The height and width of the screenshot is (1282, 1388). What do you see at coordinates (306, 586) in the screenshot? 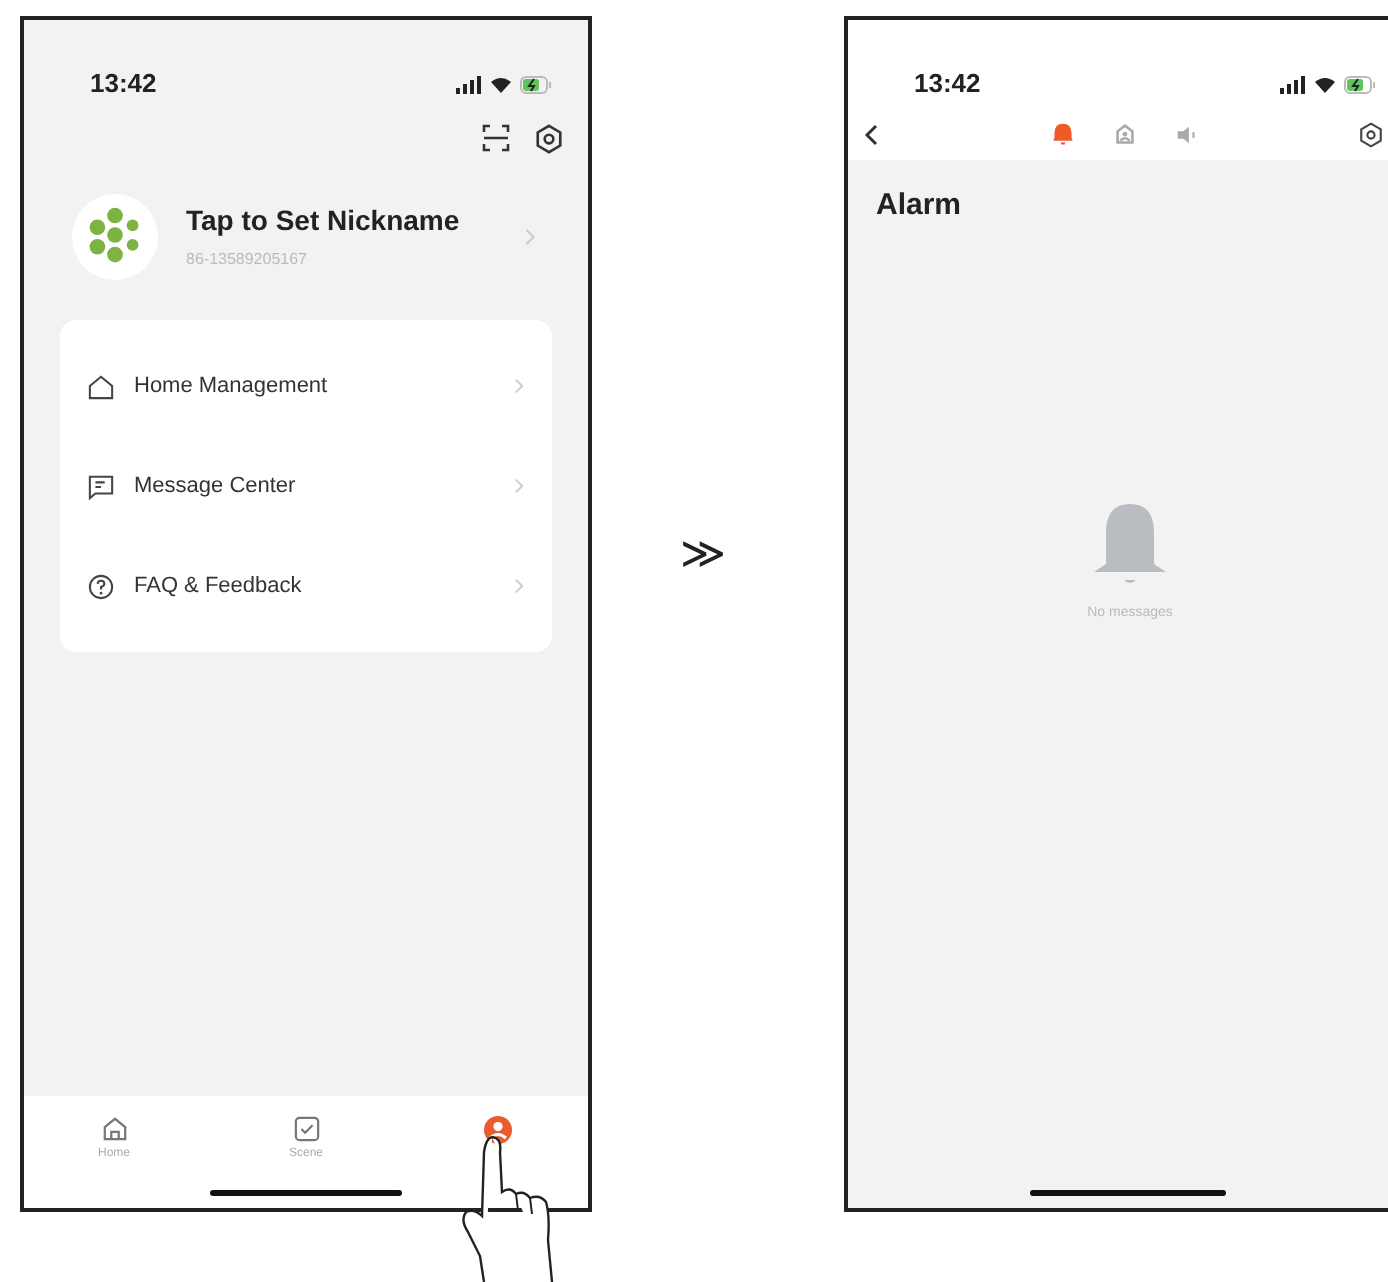
I see `menu-item: FAQ & Feedback` at bounding box center [306, 586].